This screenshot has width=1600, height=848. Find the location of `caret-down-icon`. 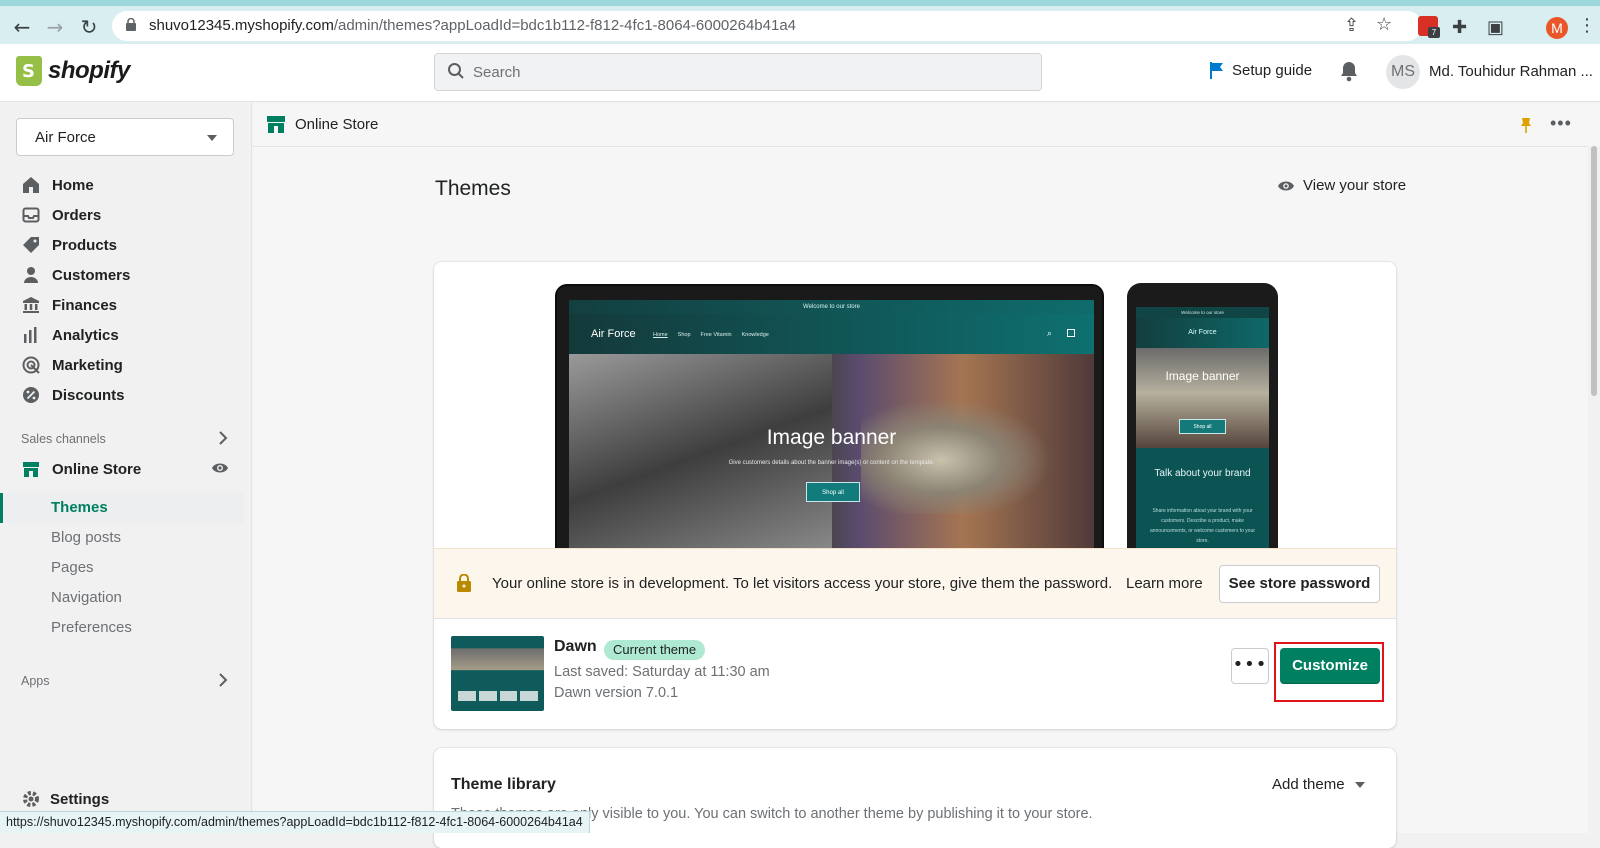

caret-down-icon is located at coordinates (212, 138).